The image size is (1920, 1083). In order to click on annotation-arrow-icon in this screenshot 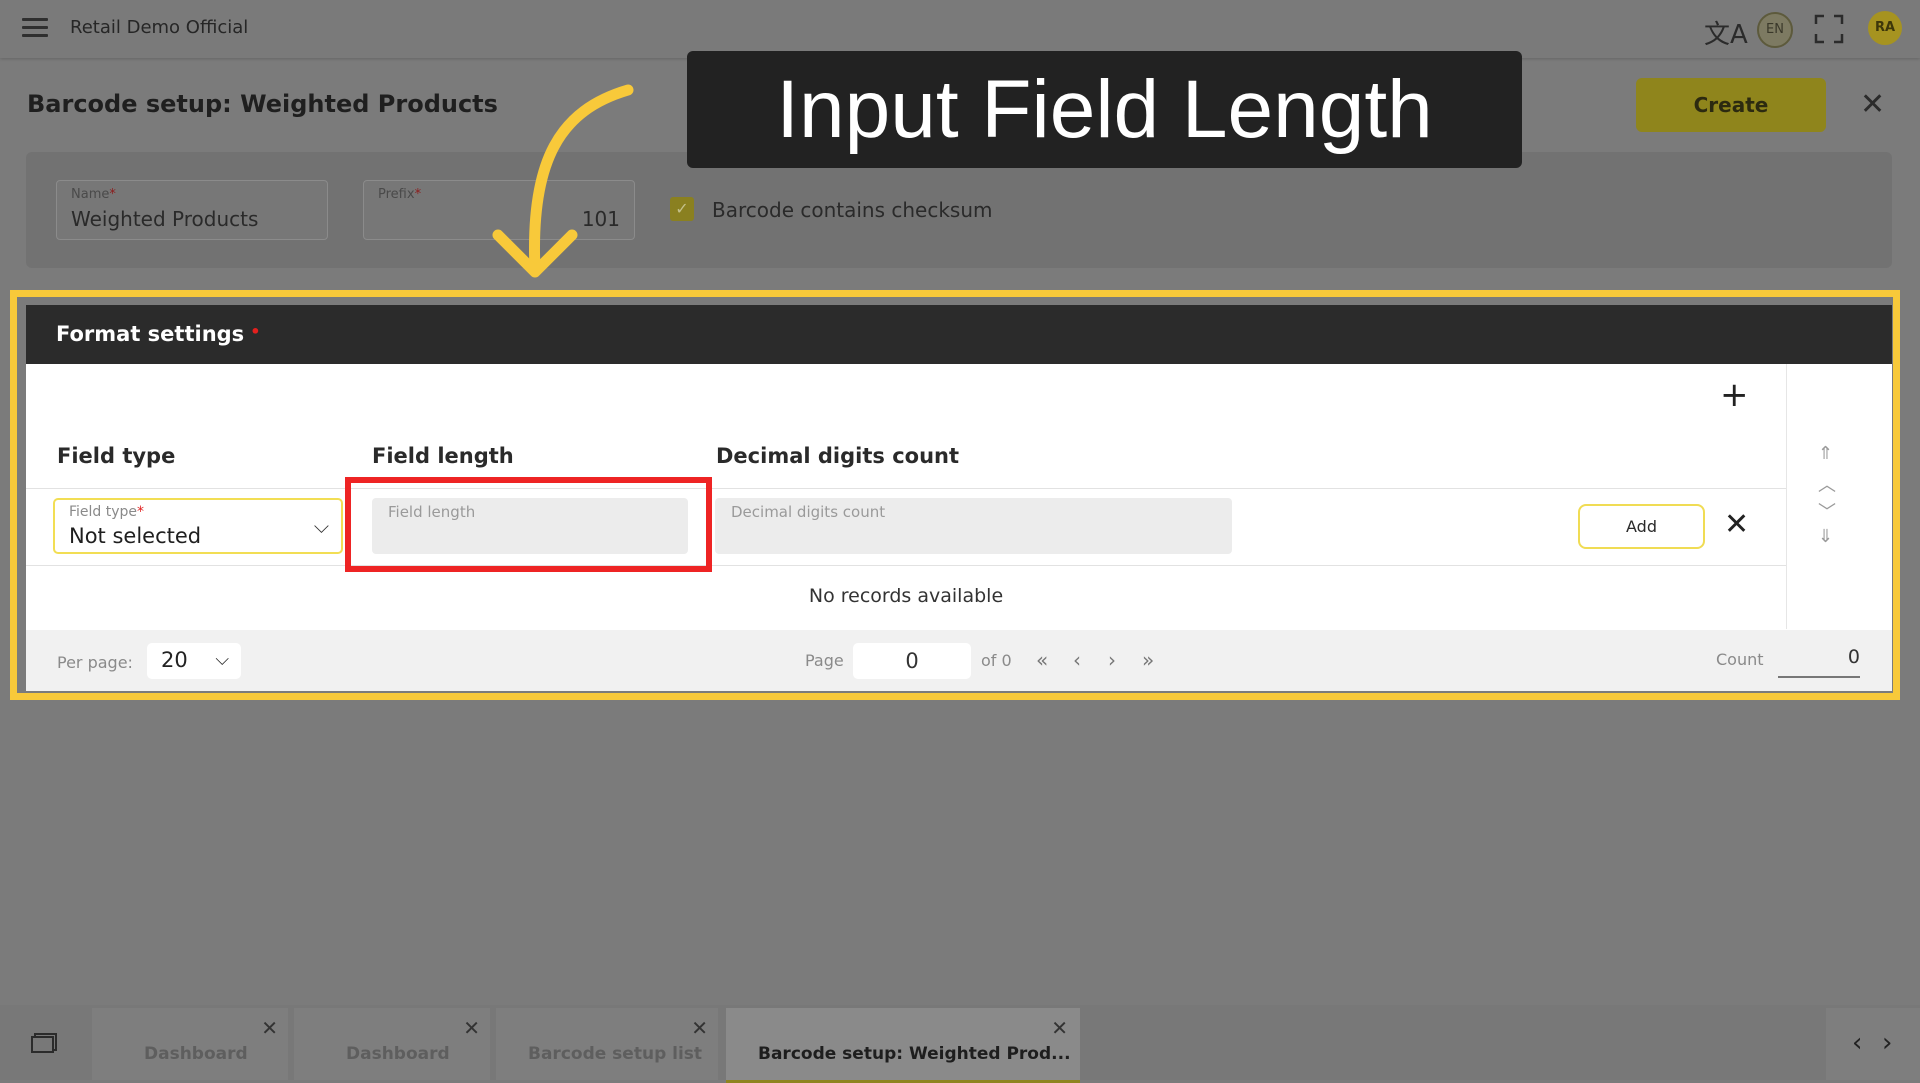, I will do `click(560, 180)`.